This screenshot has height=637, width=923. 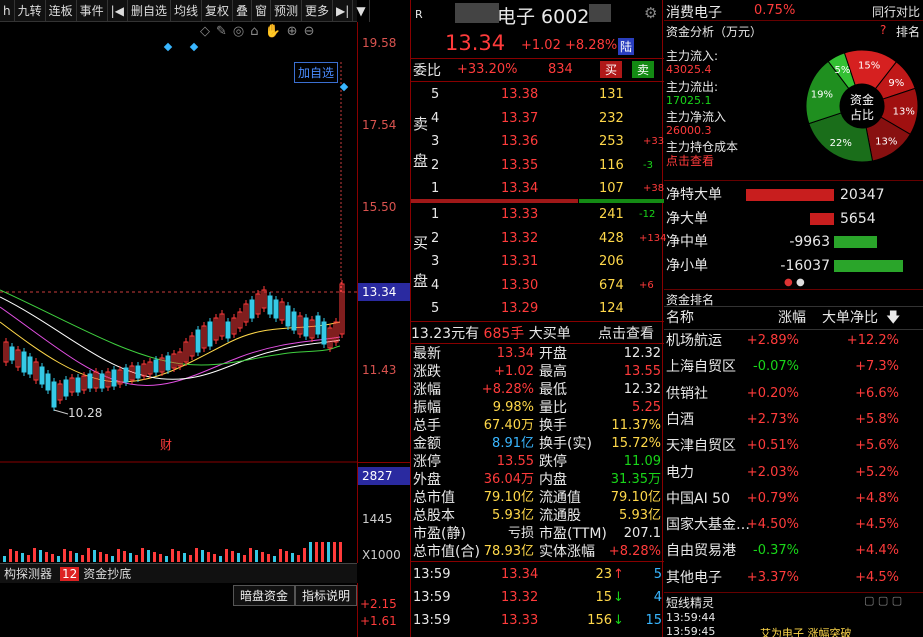 What do you see at coordinates (242, 11) in the screenshot?
I see `toolbar-item: 叠` at bounding box center [242, 11].